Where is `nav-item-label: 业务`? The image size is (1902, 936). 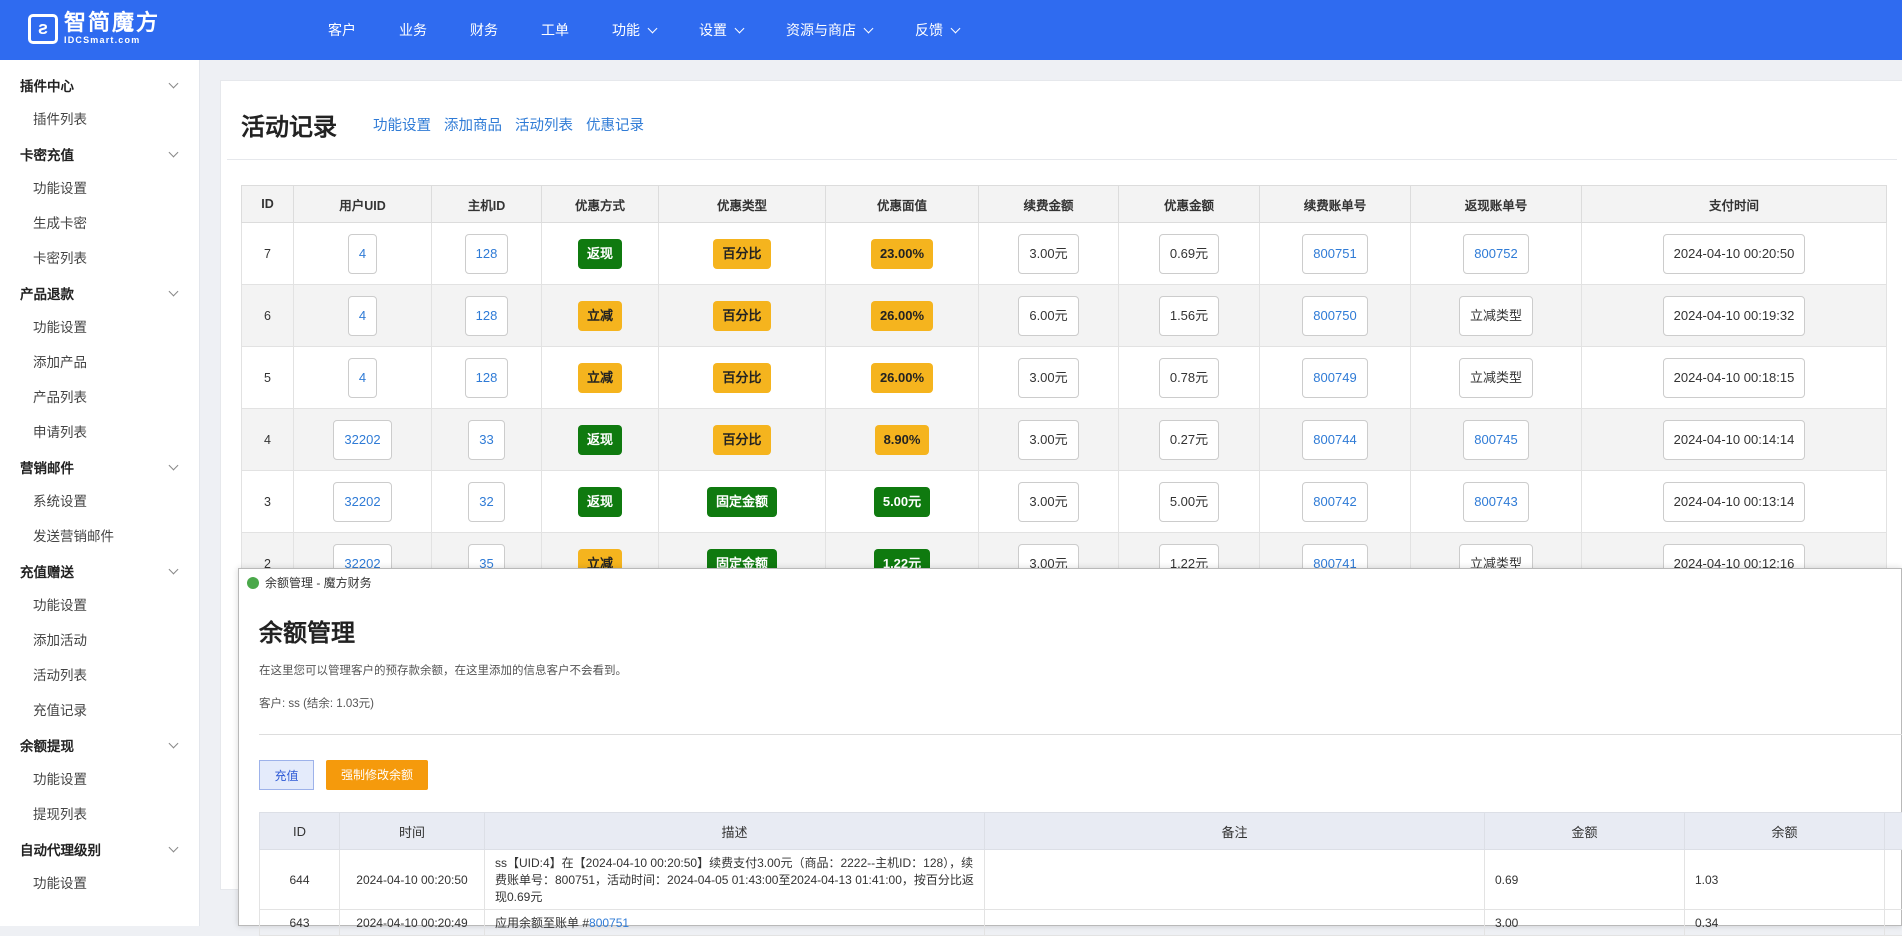 nav-item-label: 业务 is located at coordinates (413, 30).